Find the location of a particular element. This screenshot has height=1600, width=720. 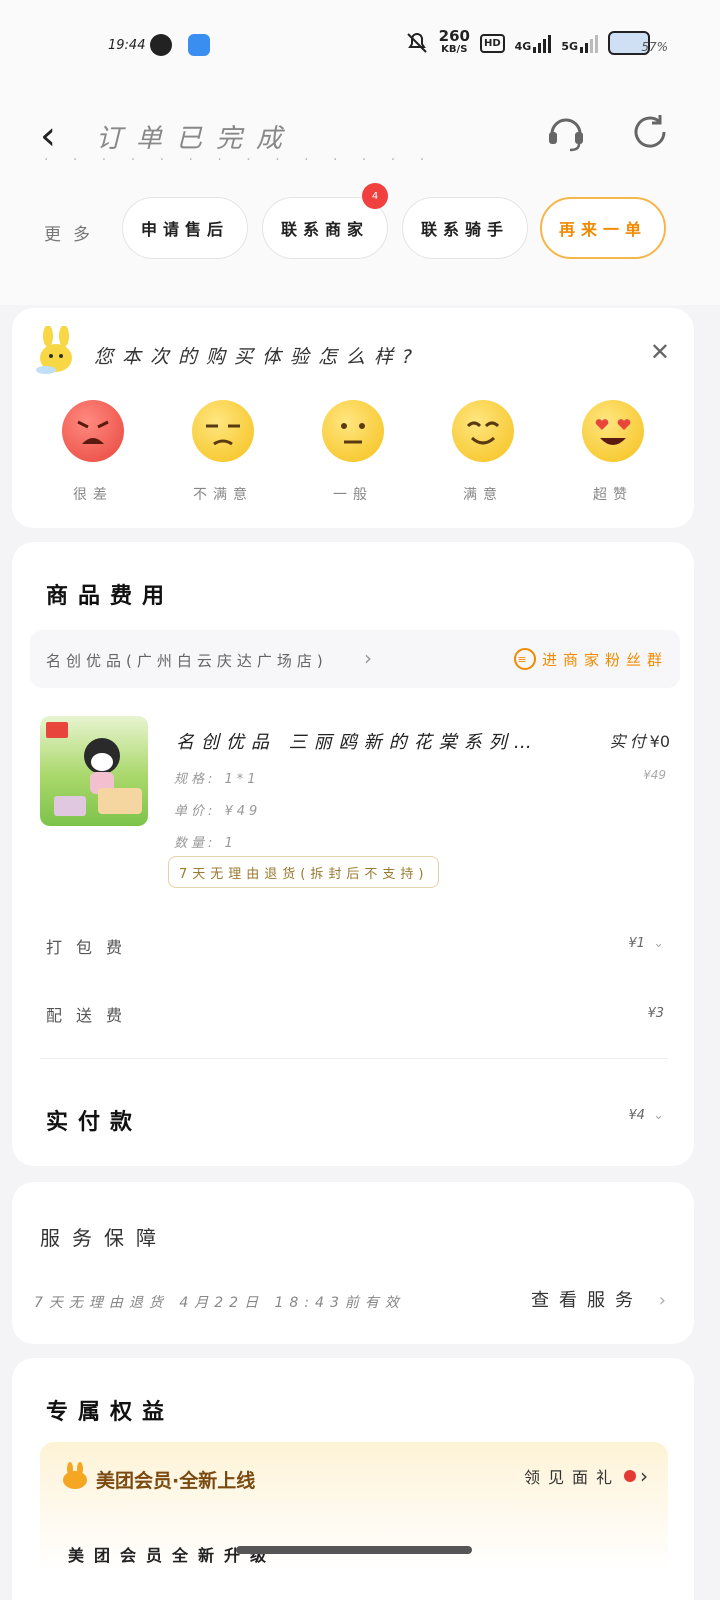

emoji-excellent is located at coordinates (613, 431).